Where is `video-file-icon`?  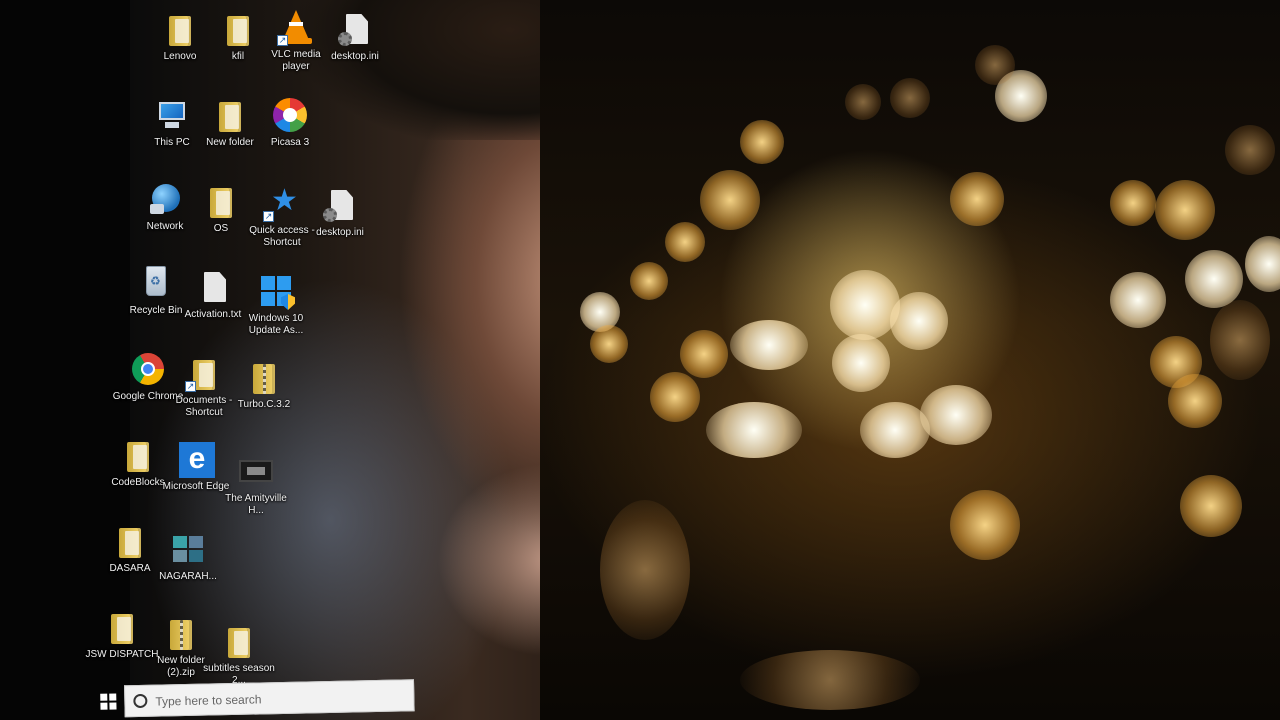 video-file-icon is located at coordinates (256, 471).